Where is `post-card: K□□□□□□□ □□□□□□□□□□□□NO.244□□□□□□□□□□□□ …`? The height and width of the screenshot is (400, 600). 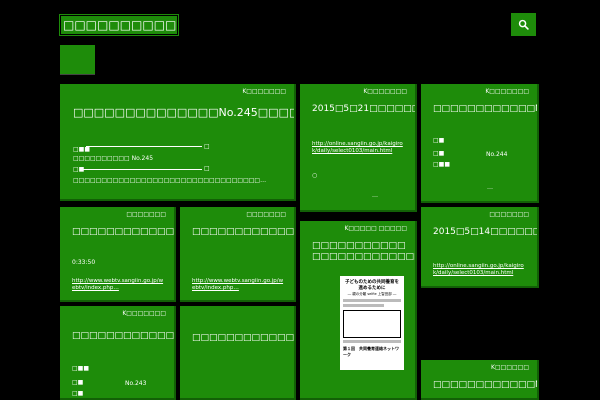 post-card: K□□□□□□□ □□□□□□□□□□□□NO.244□□□□□□□□□□□□ … is located at coordinates (480, 143).